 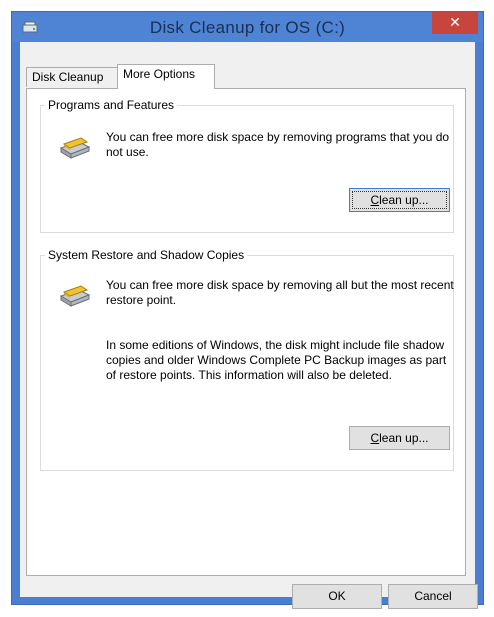 I want to click on close-icon: ✕, so click(x=455, y=22).